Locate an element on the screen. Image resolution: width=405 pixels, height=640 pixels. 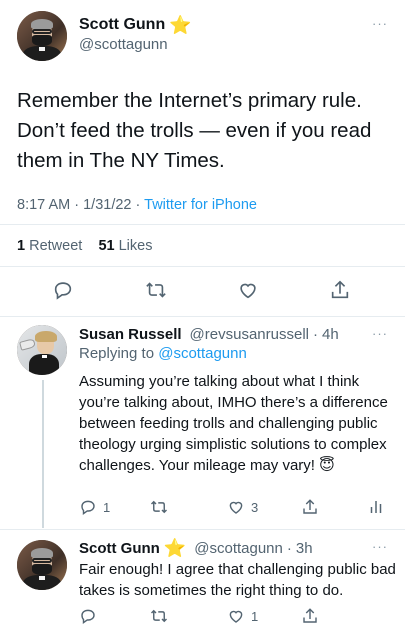
like-action: 3 is located at coordinates (242, 507).